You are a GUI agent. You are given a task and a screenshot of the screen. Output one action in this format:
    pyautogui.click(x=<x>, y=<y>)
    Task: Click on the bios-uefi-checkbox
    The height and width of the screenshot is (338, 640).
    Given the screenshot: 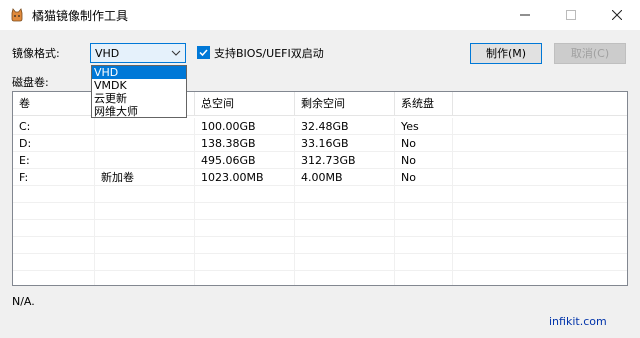 What is the action you would take?
    pyautogui.click(x=203, y=52)
    